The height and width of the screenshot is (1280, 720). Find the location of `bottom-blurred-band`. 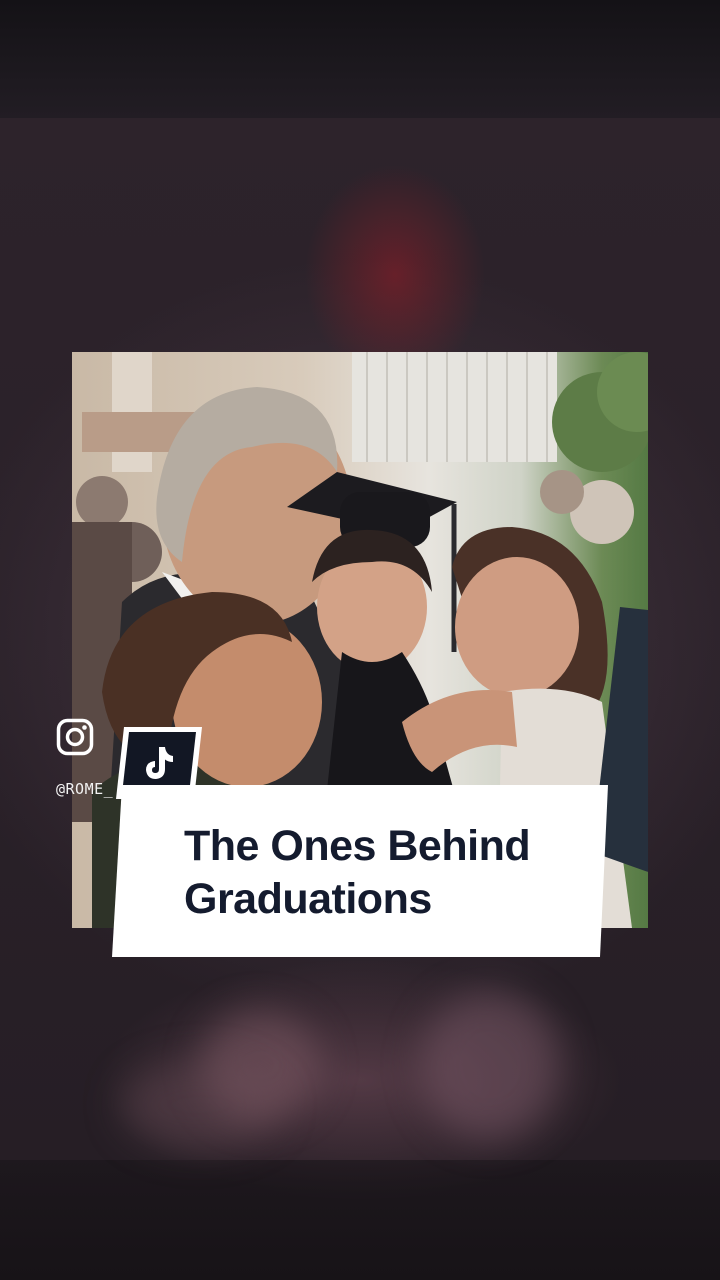

bottom-blurred-band is located at coordinates (360, 1220).